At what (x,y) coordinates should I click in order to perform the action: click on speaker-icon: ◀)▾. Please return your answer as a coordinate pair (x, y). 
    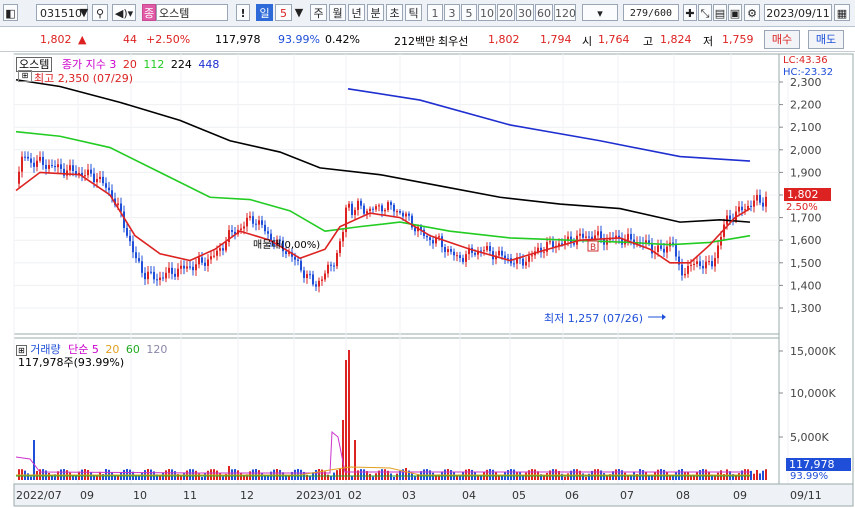
    Looking at the image, I should click on (124, 12).